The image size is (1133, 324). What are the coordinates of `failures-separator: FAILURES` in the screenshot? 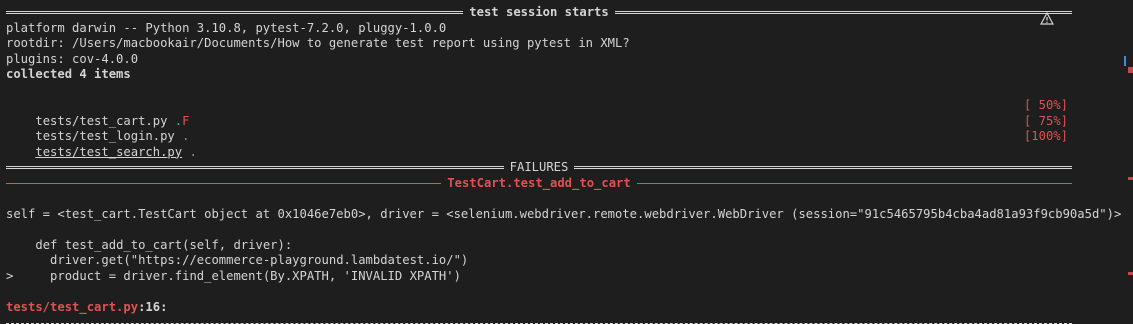 It's located at (539, 168).